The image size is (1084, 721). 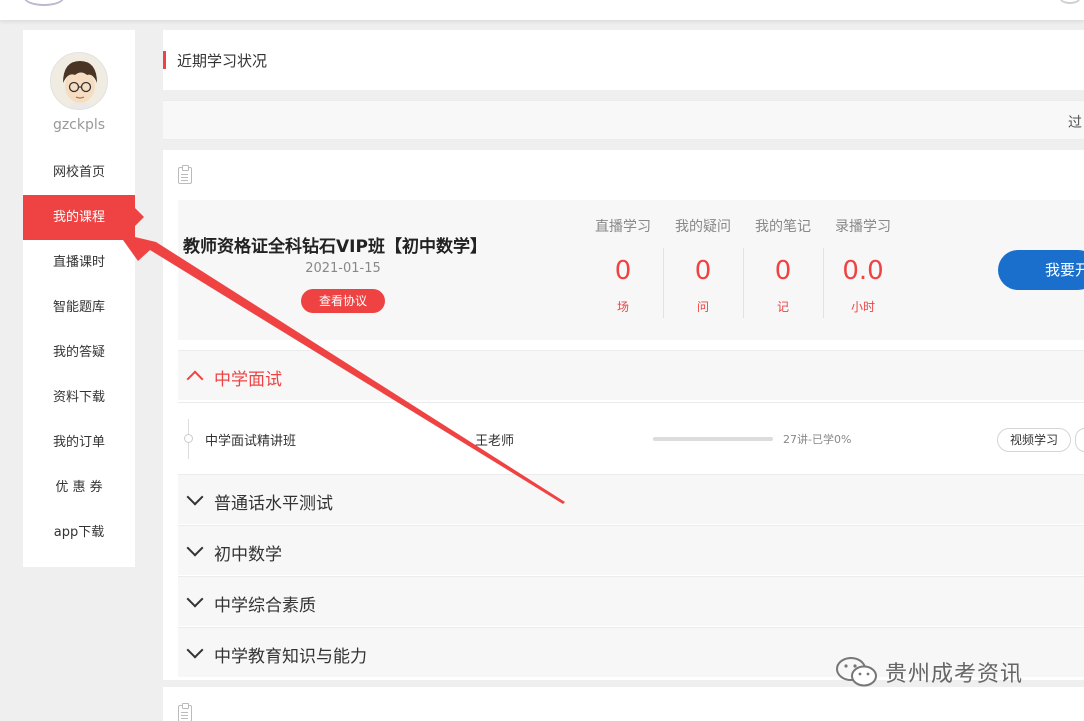 What do you see at coordinates (1079, 440) in the screenshot?
I see `lesson-action-button` at bounding box center [1079, 440].